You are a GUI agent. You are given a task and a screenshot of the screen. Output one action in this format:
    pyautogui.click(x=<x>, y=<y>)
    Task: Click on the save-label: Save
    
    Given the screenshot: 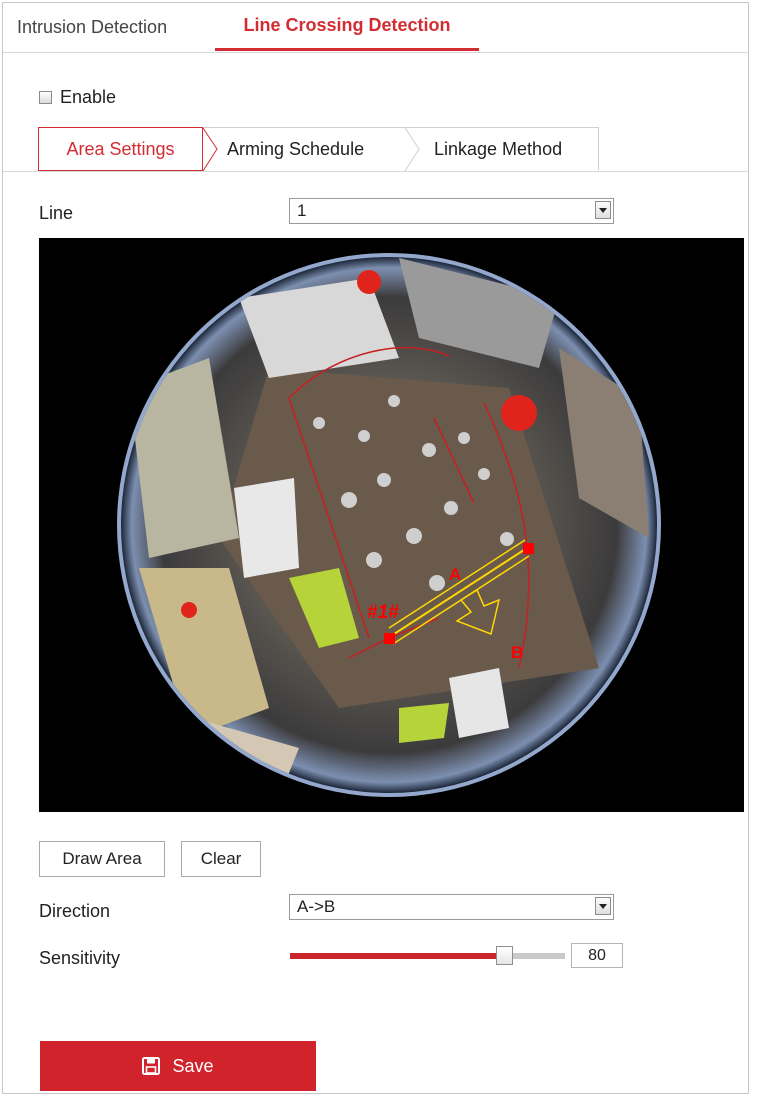 What is the action you would take?
    pyautogui.click(x=193, y=1065)
    